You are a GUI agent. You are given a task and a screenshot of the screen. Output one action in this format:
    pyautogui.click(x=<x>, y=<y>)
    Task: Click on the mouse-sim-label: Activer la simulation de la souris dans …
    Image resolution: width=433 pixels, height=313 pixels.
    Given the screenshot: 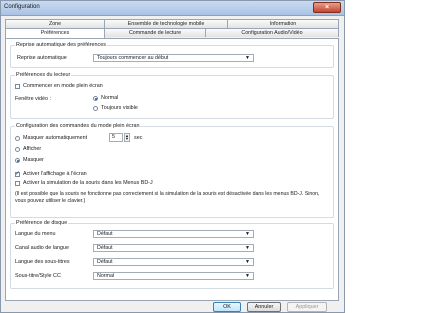 What is the action you would take?
    pyautogui.click(x=88, y=183)
    